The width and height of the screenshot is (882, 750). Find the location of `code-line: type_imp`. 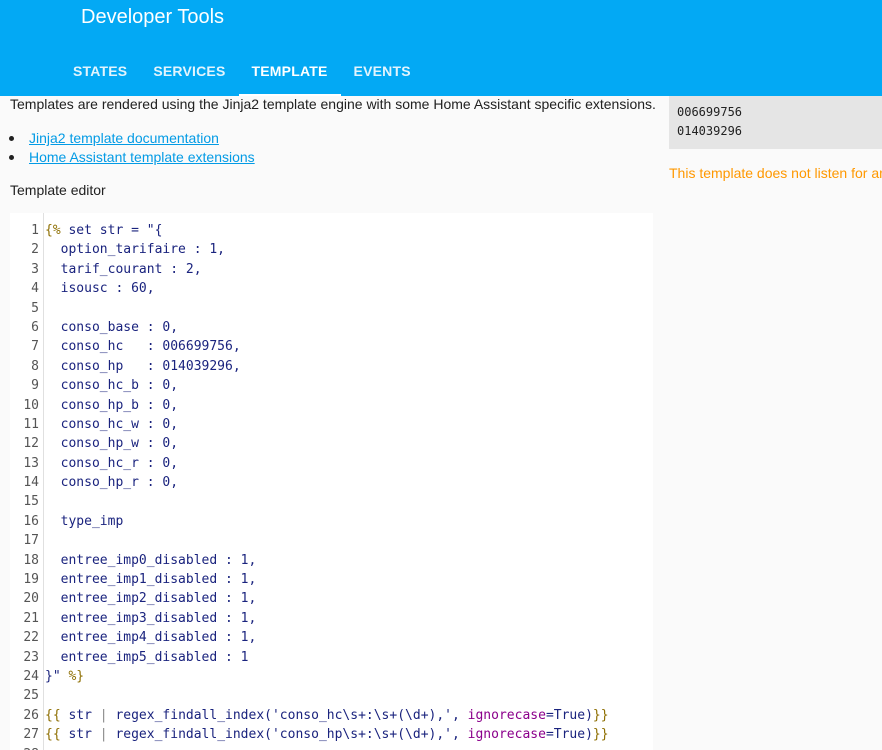

code-line: type_imp is located at coordinates (84, 521).